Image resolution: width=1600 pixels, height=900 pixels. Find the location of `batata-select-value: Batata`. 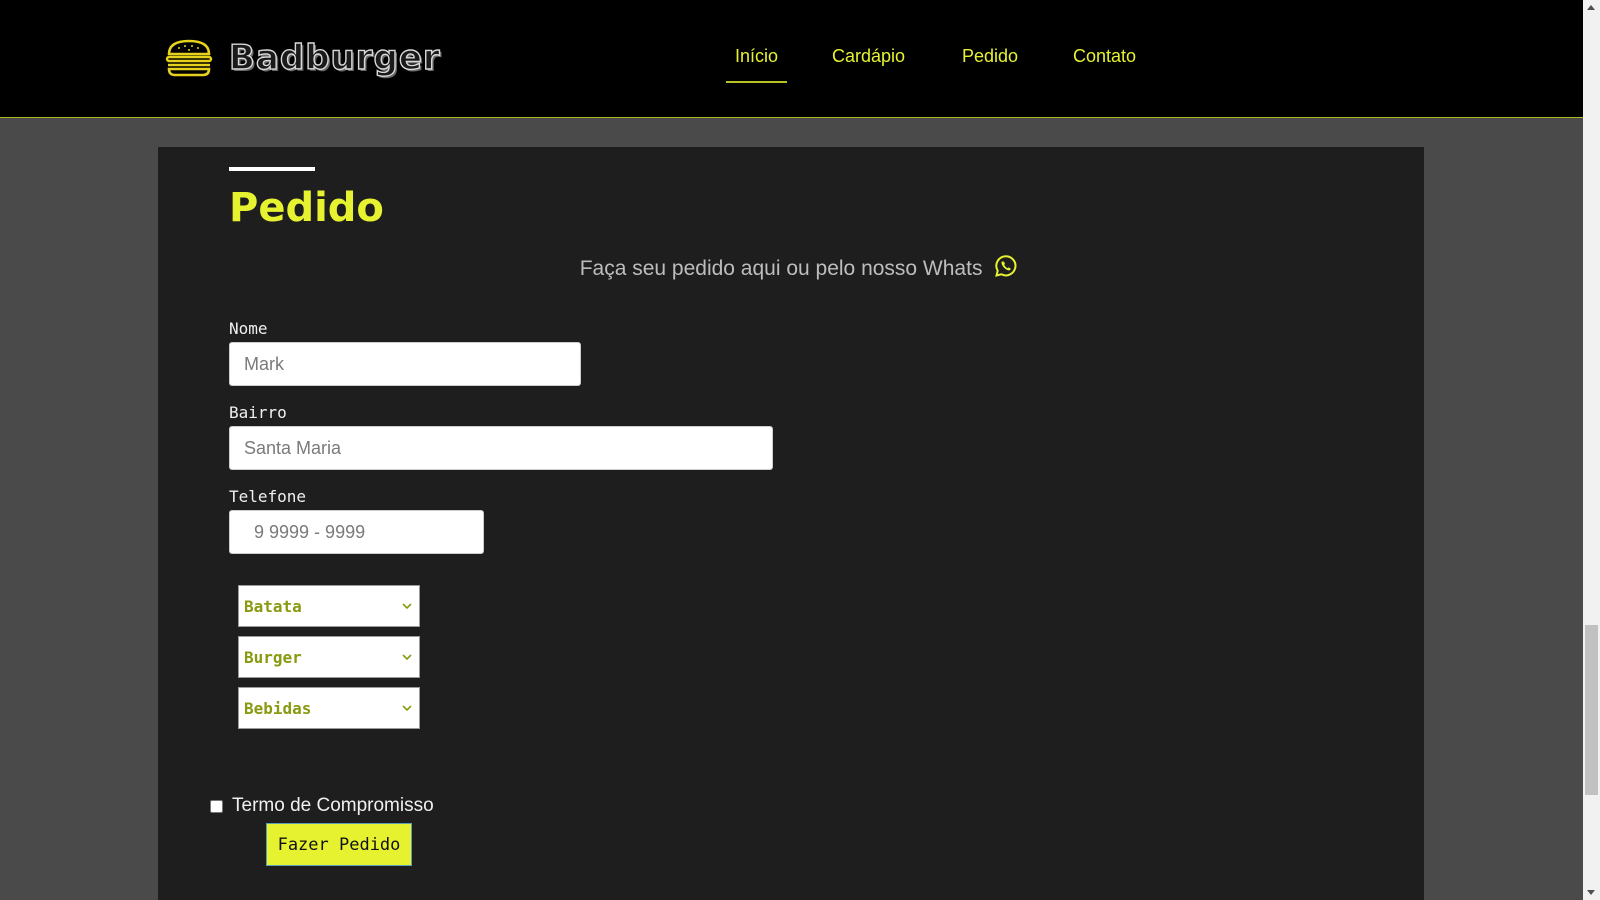

batata-select-value: Batata is located at coordinates (273, 606).